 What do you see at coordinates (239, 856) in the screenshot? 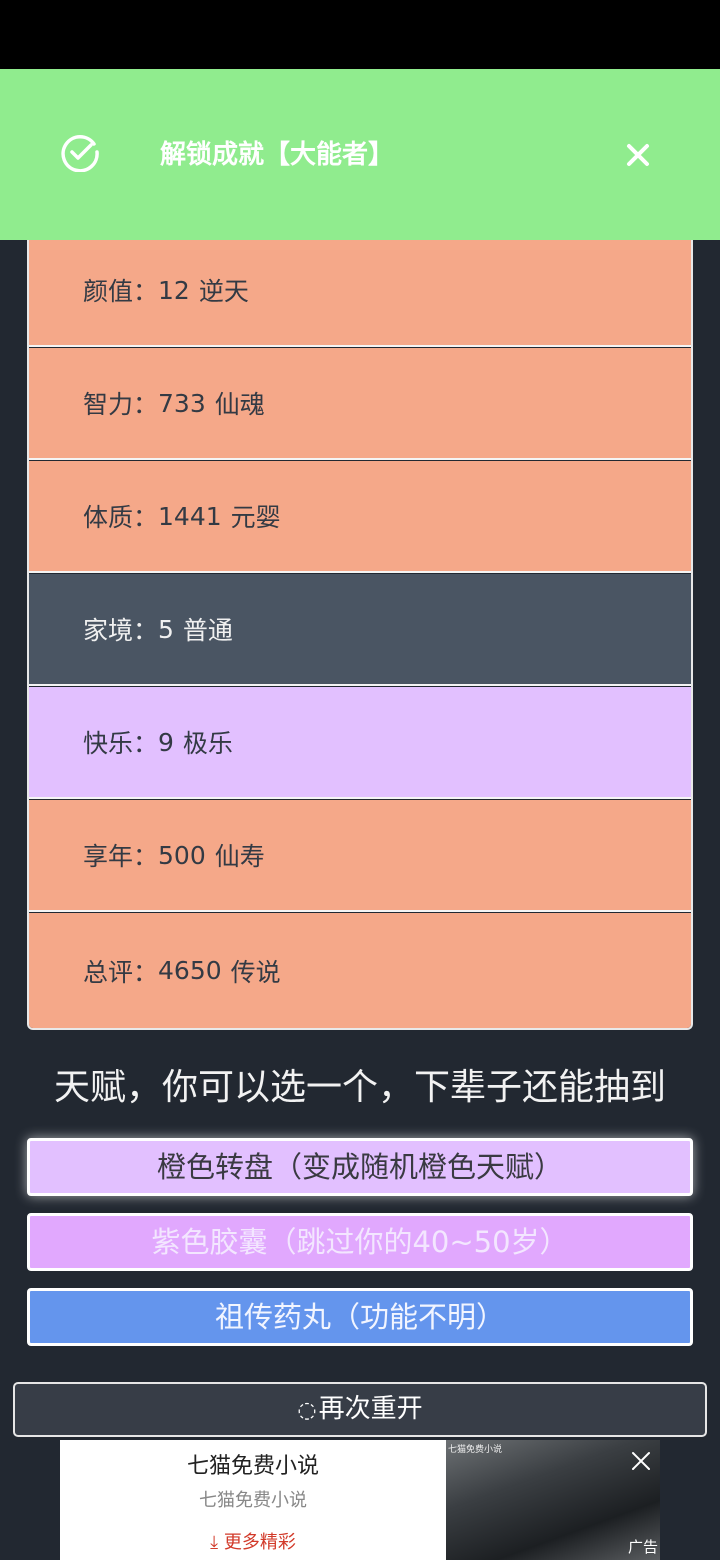
I see `stat-grade: 仙寿` at bounding box center [239, 856].